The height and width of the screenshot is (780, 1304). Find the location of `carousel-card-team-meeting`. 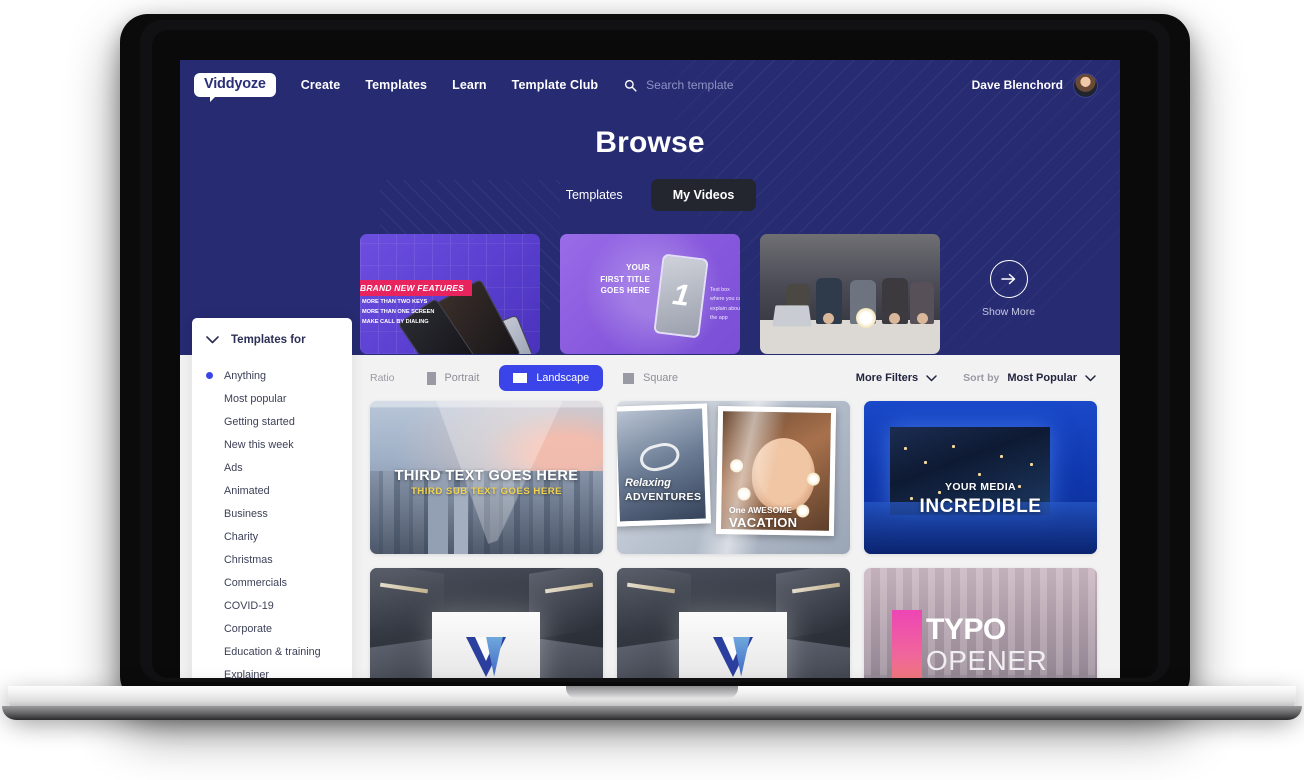

carousel-card-team-meeting is located at coordinates (850, 294).